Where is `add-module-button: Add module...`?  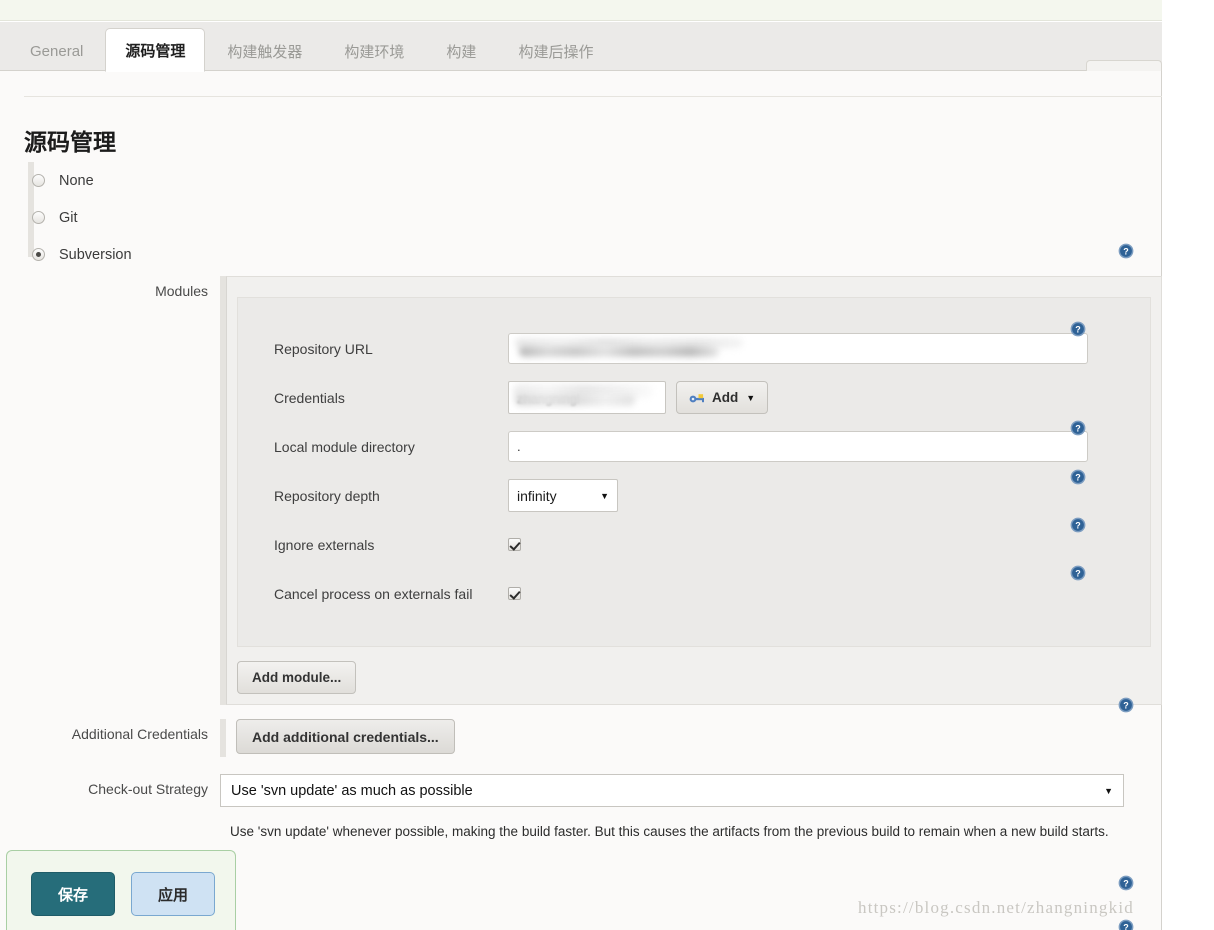
add-module-button: Add module... is located at coordinates (297, 677).